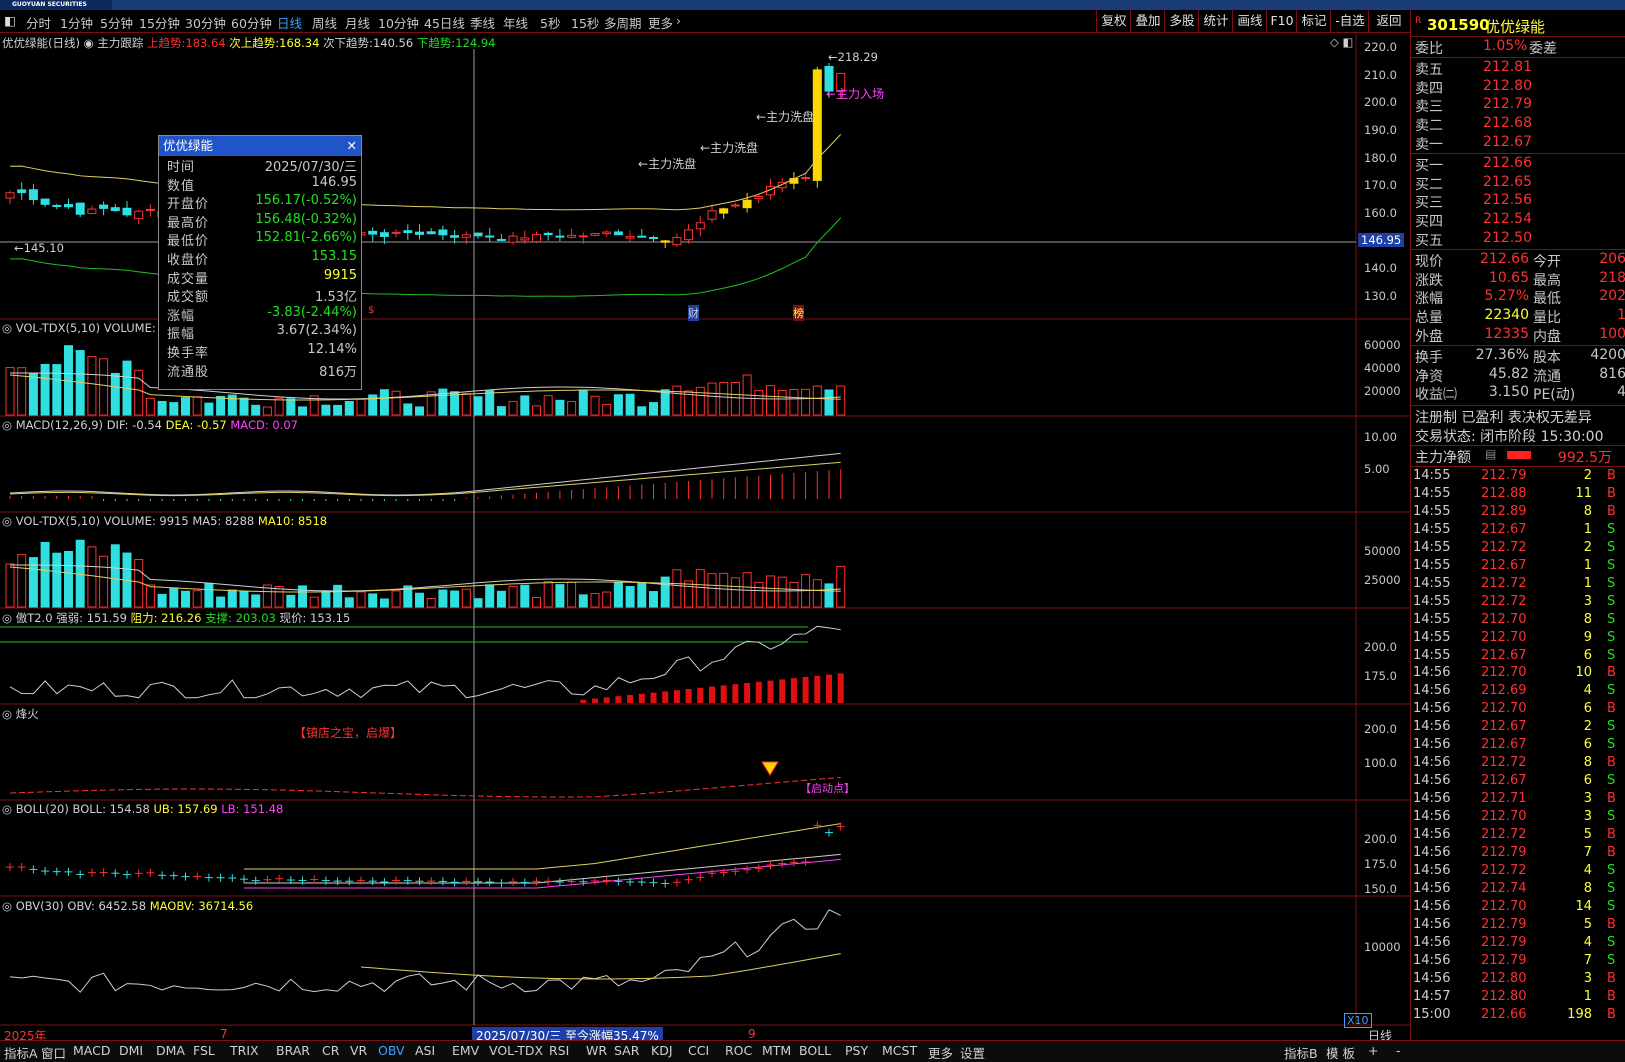 The image size is (1625, 1062). What do you see at coordinates (251, 22) in the screenshot?
I see `period-tab: 60分钟` at bounding box center [251, 22].